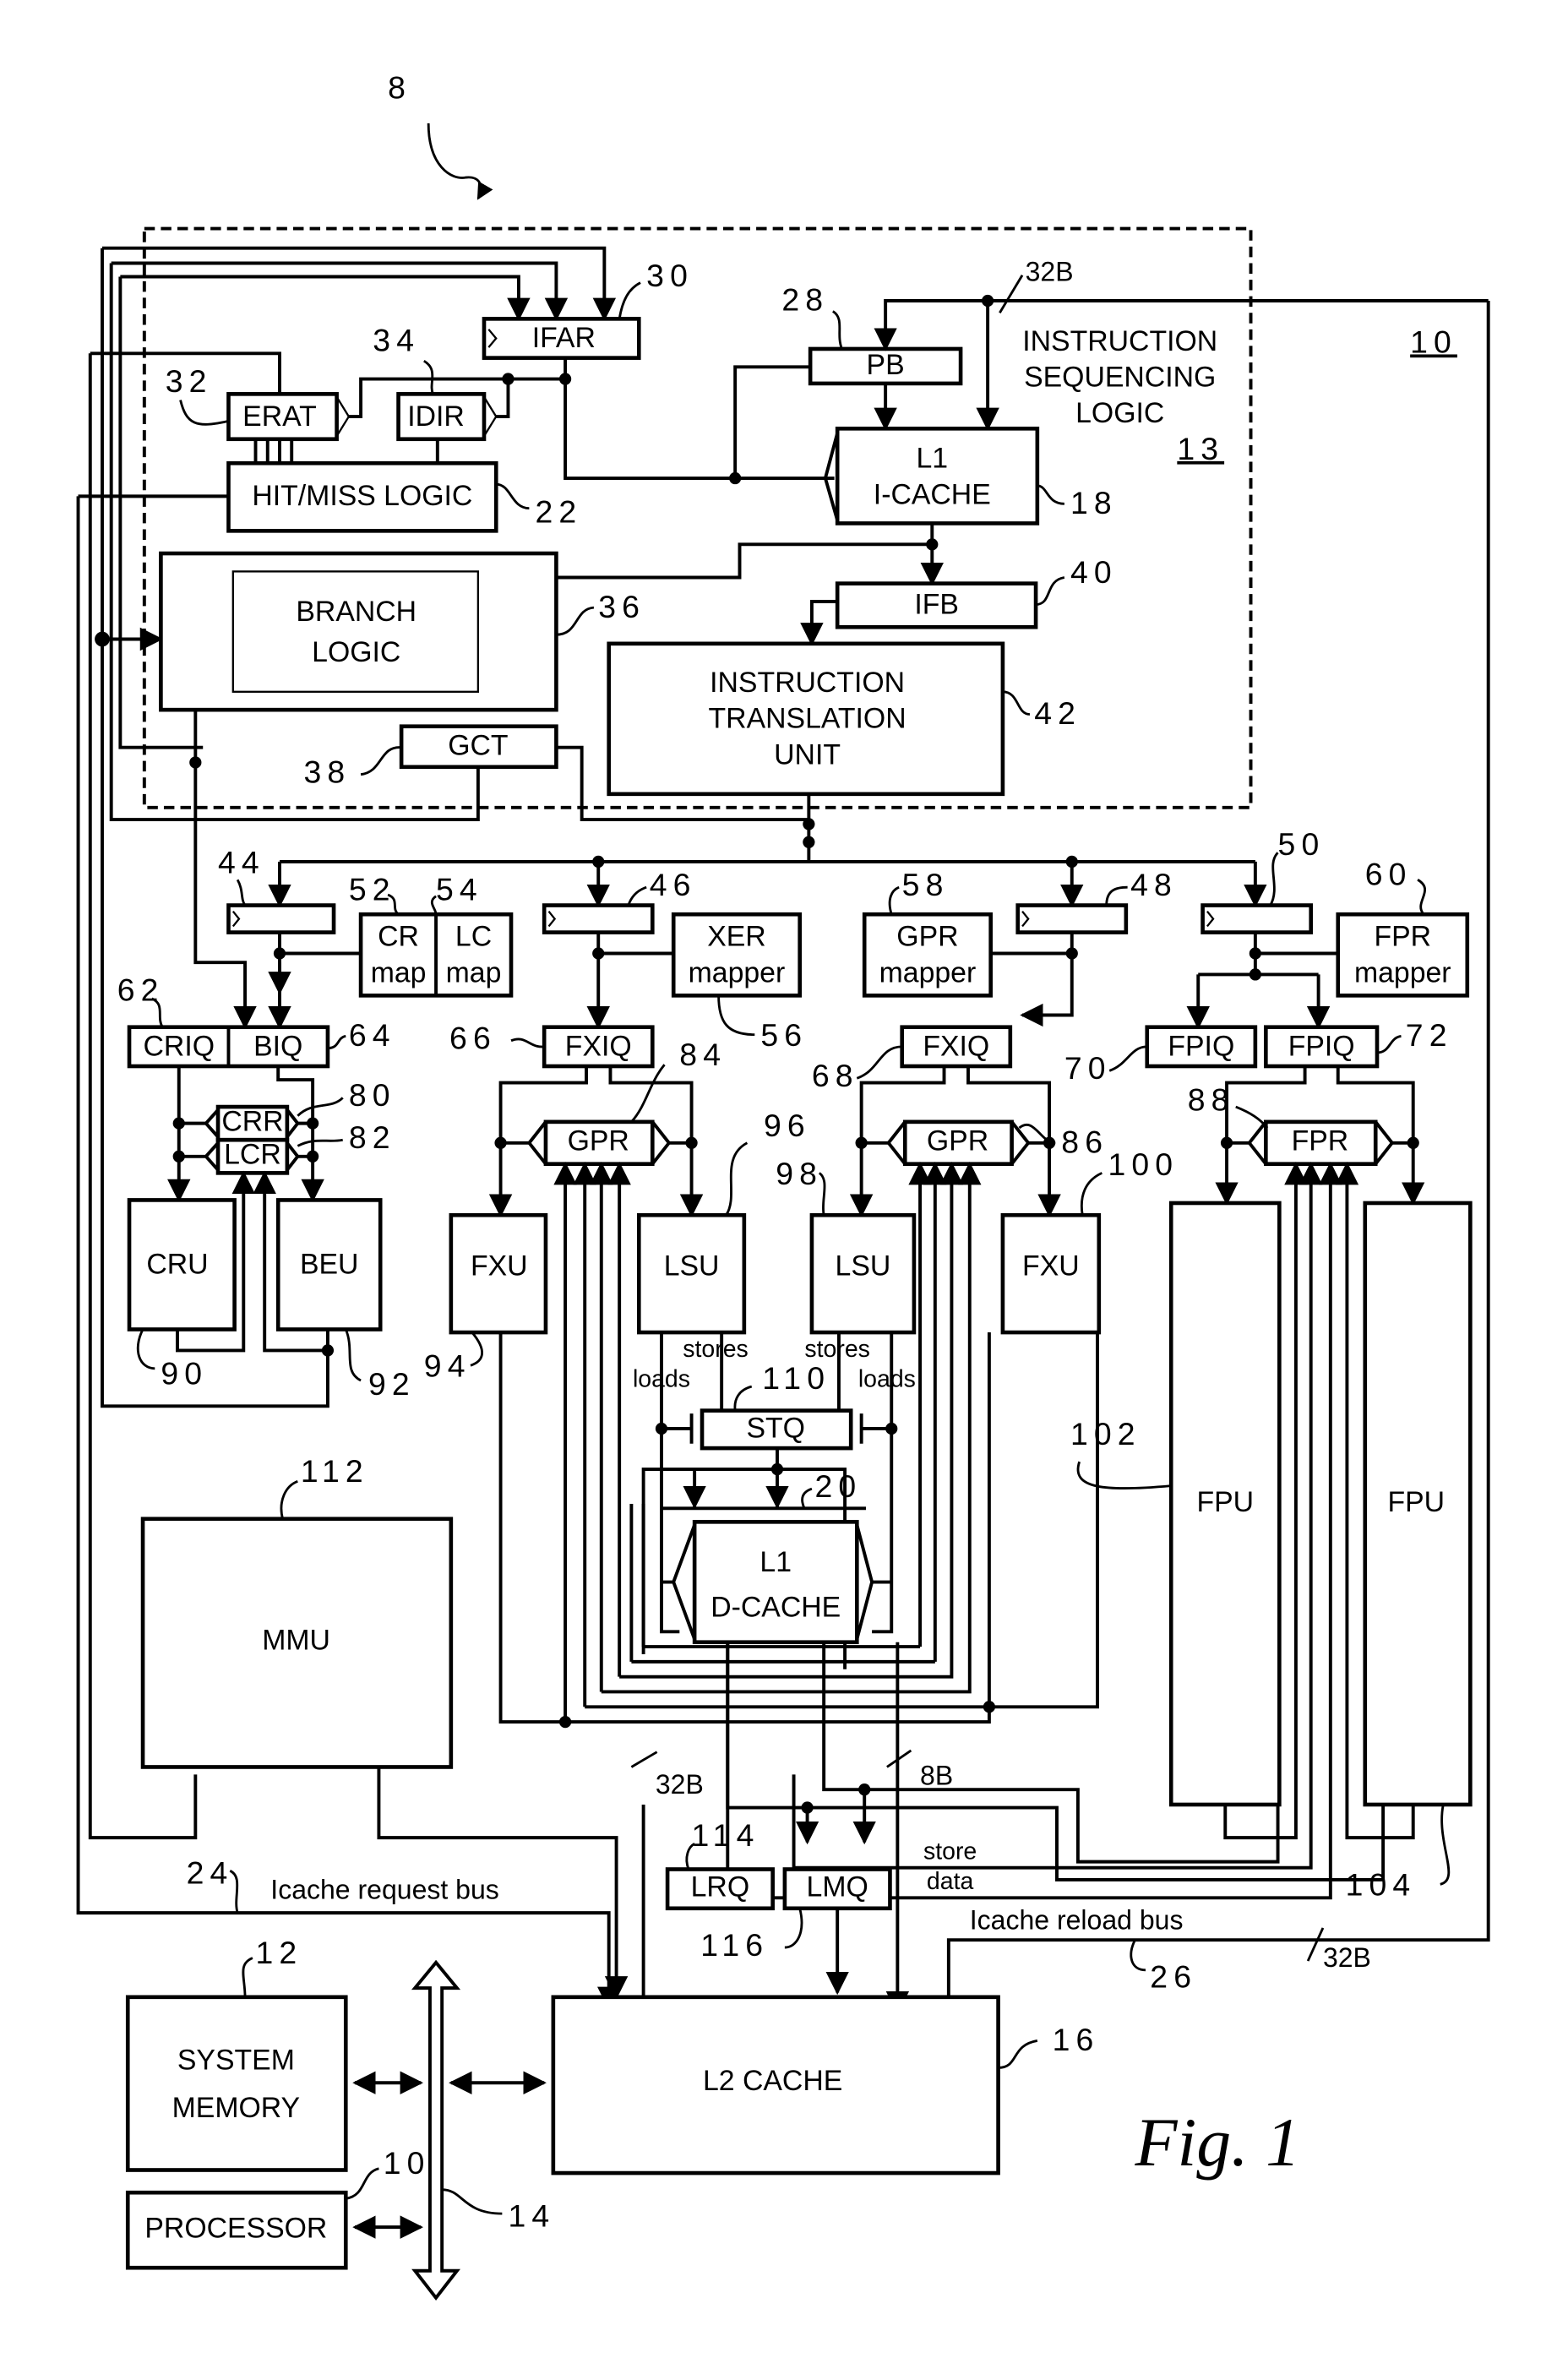  I want to click on mmu-label: MMU, so click(296, 1641).